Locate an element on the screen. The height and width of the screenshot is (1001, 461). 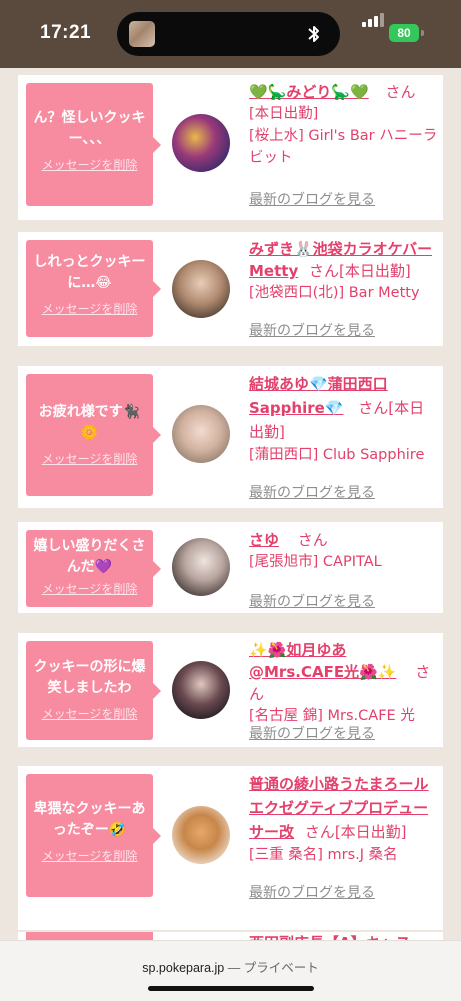
message-text: しれっとクッキーに…😂 is located at coordinates (89, 272).